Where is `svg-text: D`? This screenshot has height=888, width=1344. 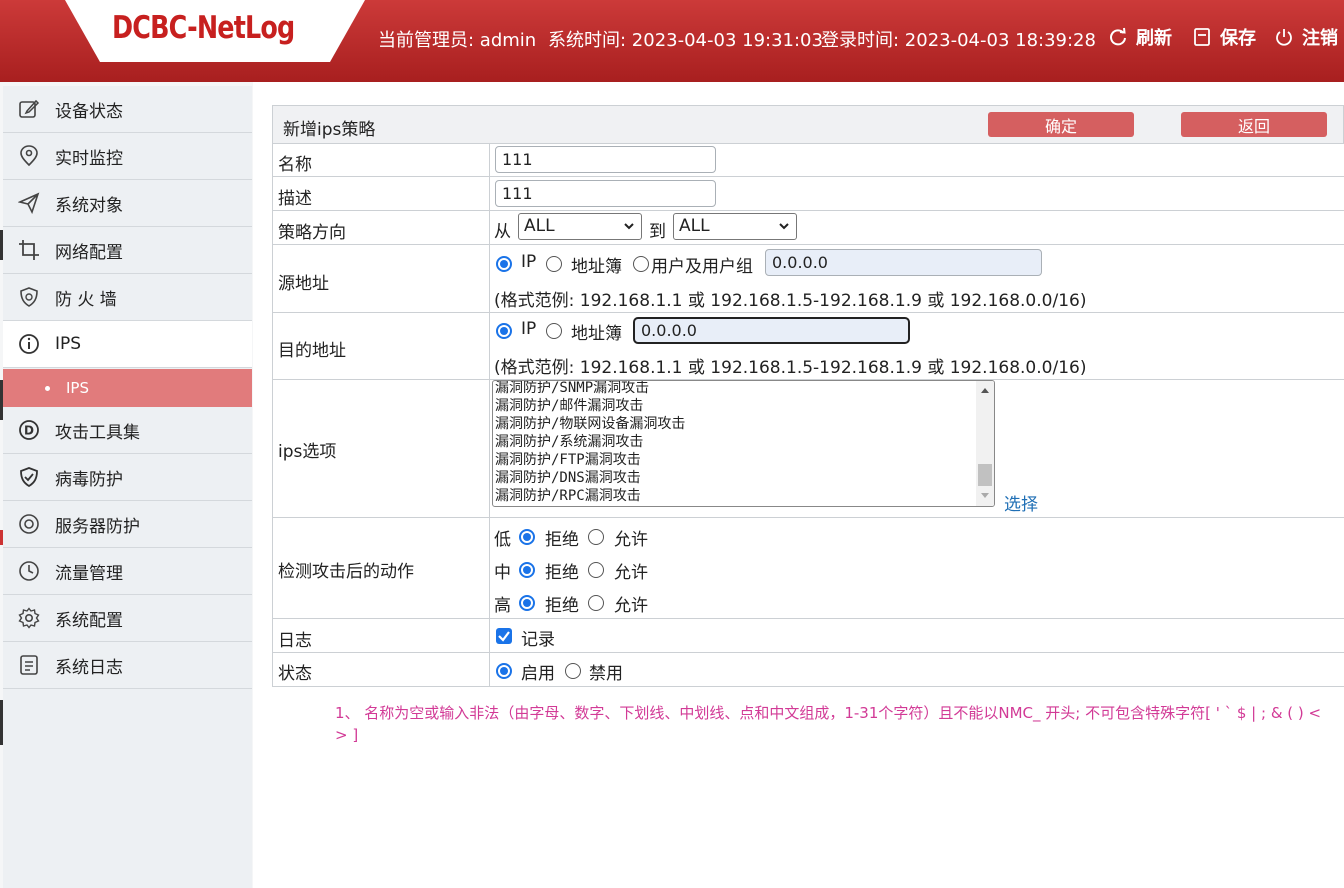
svg-text: D is located at coordinates (29, 431).